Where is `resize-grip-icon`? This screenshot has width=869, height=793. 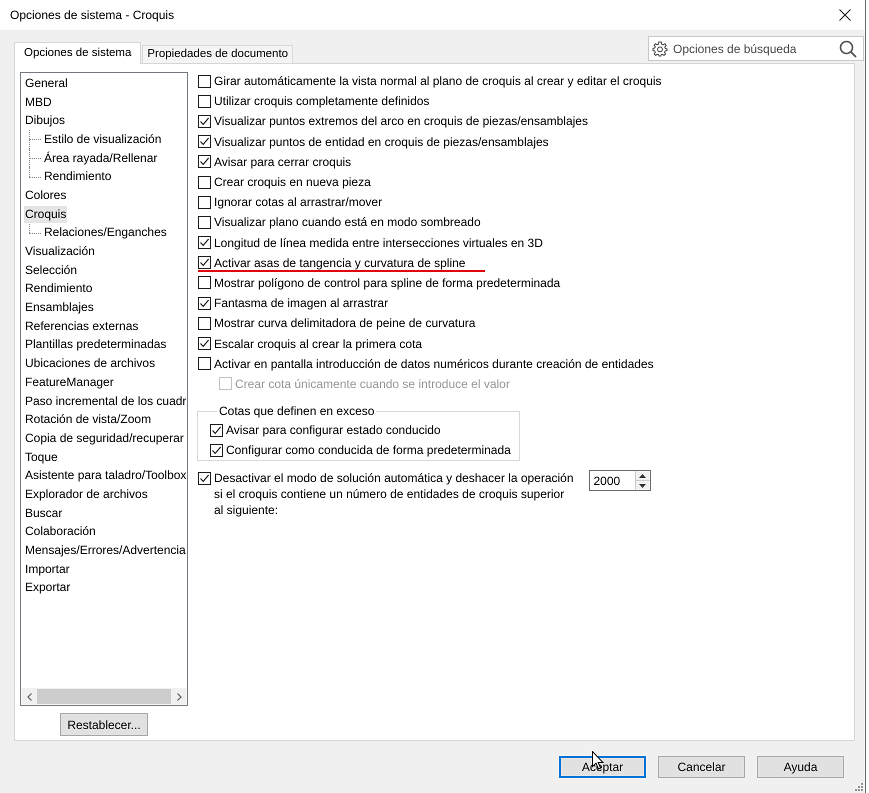
resize-grip-icon is located at coordinates (858, 786).